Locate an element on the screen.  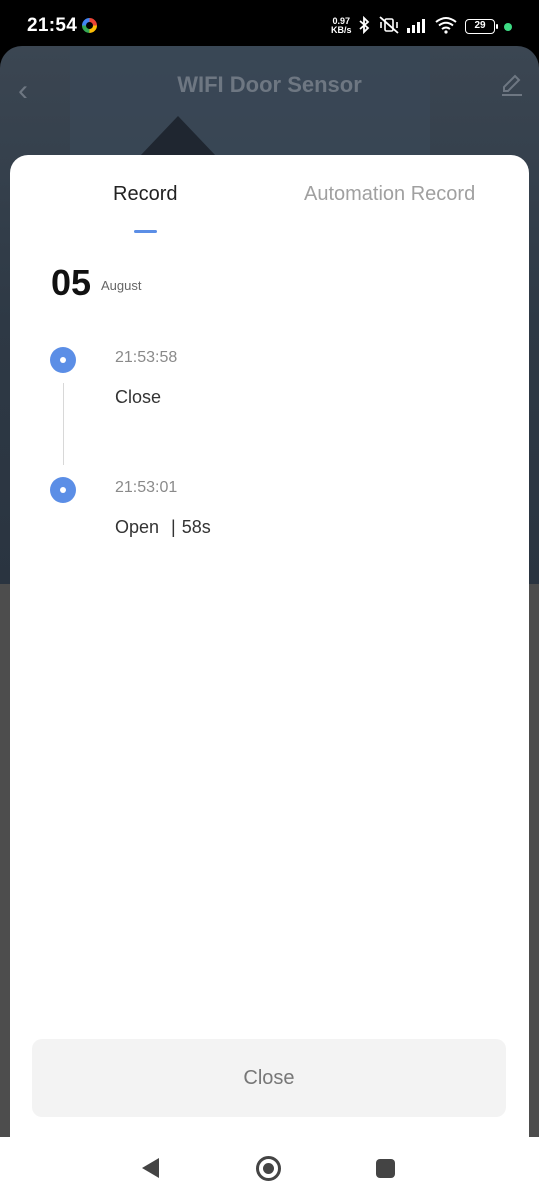
google-icon is located at coordinates (89, 25).